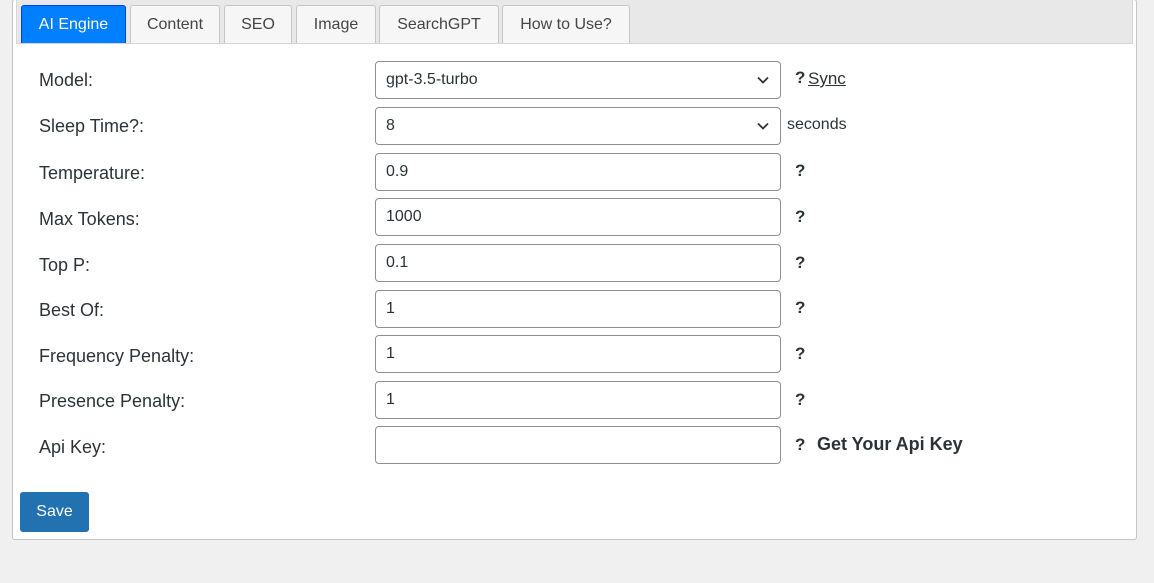 This screenshot has width=1154, height=583. What do you see at coordinates (258, 24) in the screenshot?
I see `tab-seo: SEO` at bounding box center [258, 24].